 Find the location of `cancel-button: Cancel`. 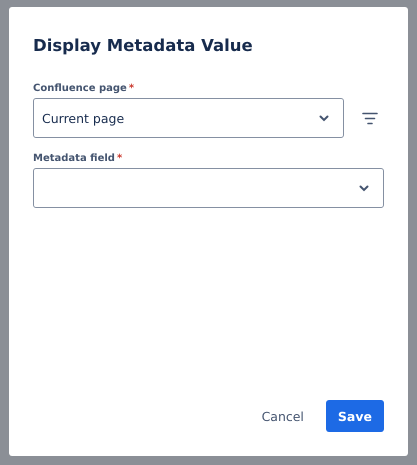

cancel-button: Cancel is located at coordinates (283, 416).